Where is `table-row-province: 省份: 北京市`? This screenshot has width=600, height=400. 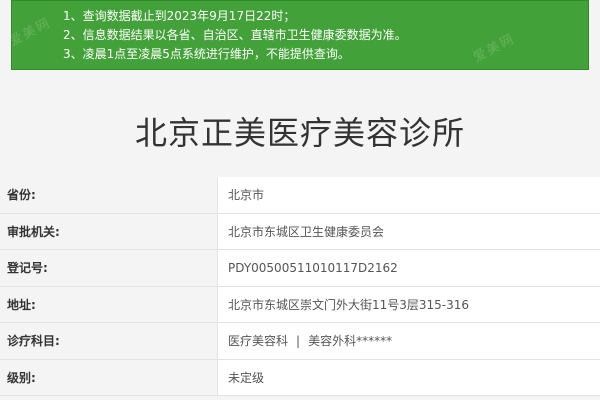
table-row-province: 省份: 北京市 is located at coordinates (300, 195).